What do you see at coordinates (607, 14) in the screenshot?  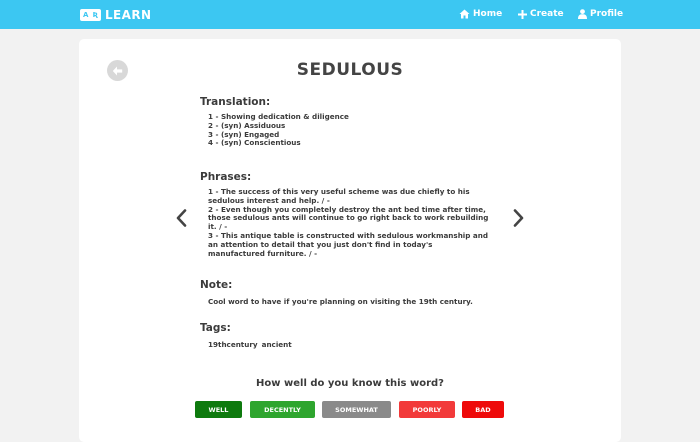 I see `nav-profile-label: Profile` at bounding box center [607, 14].